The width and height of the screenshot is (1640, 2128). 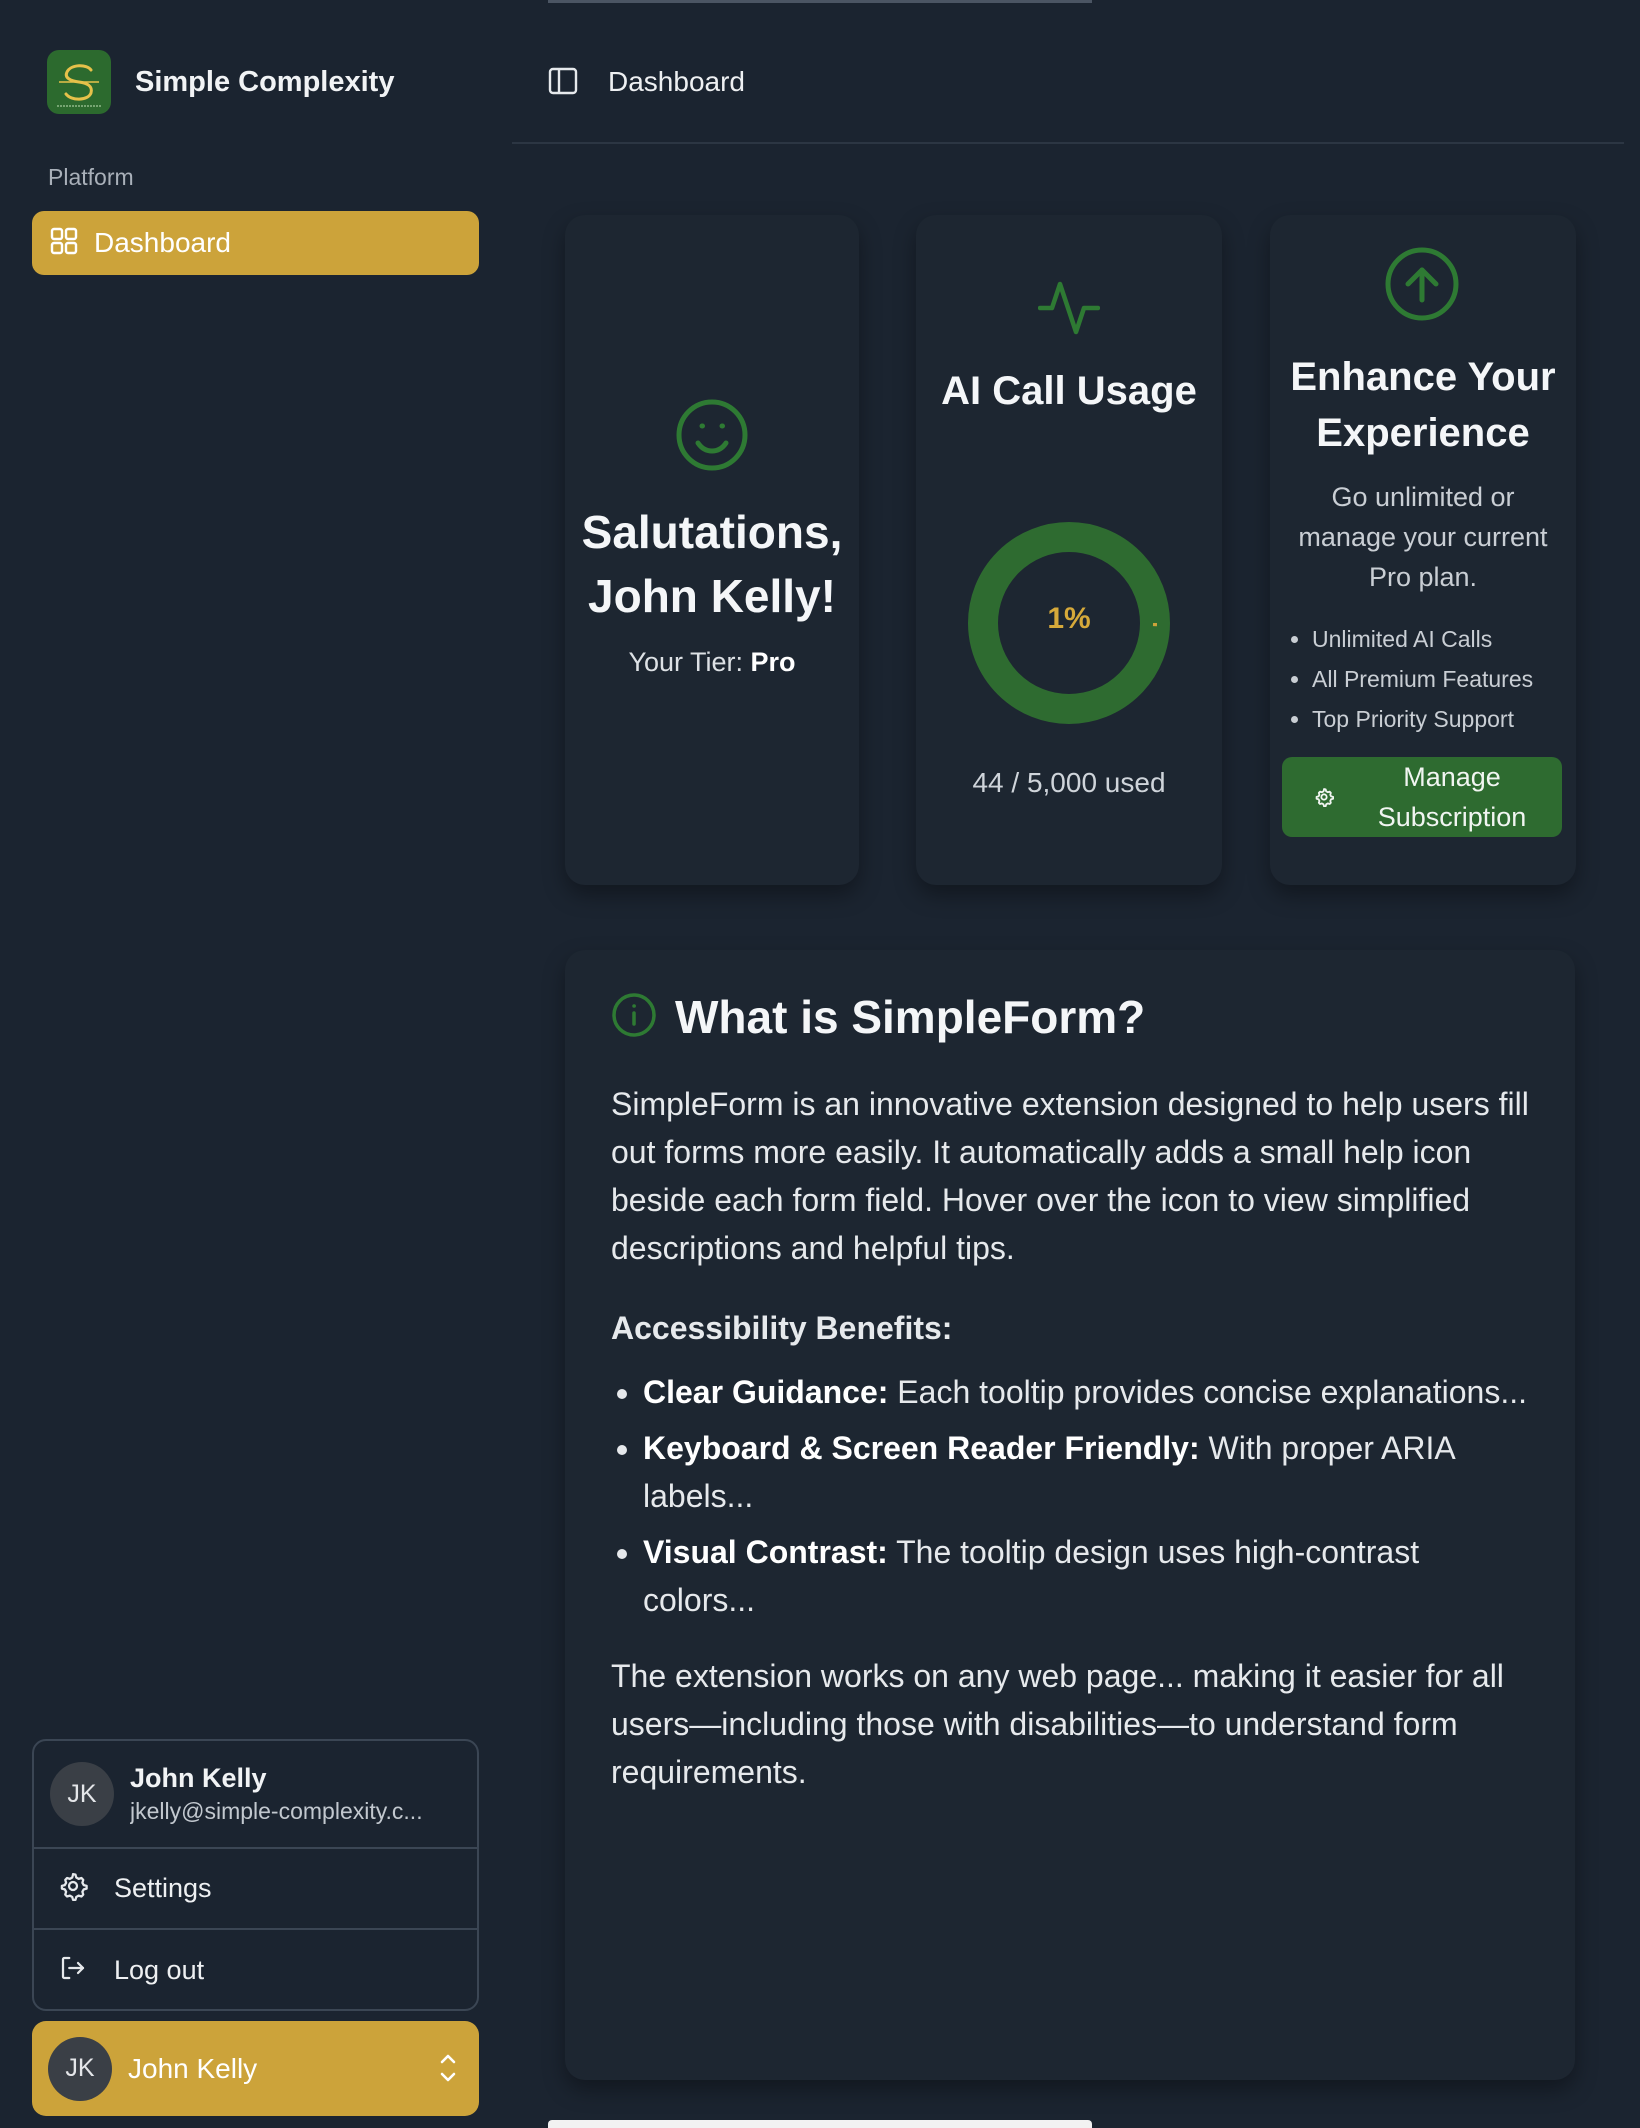 What do you see at coordinates (712, 564) in the screenshot?
I see `greeting: Salutations, John Kelly!` at bounding box center [712, 564].